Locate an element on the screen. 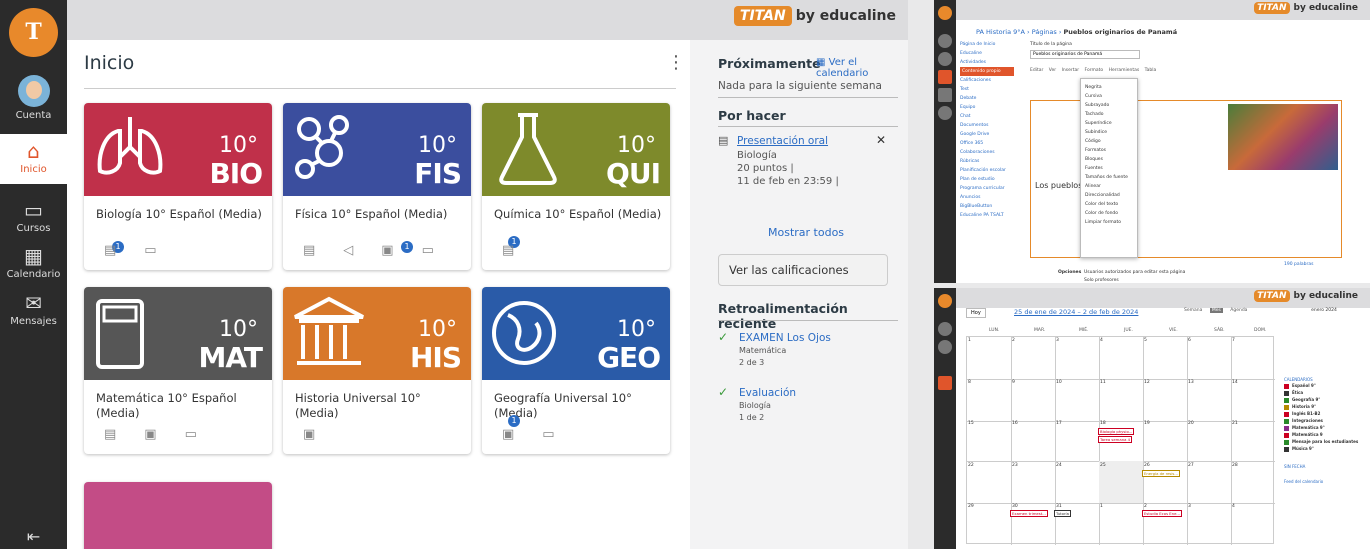 This screenshot has width=1370, height=549. card-title: Geografía Universal 10° (Media) is located at coordinates (579, 406).